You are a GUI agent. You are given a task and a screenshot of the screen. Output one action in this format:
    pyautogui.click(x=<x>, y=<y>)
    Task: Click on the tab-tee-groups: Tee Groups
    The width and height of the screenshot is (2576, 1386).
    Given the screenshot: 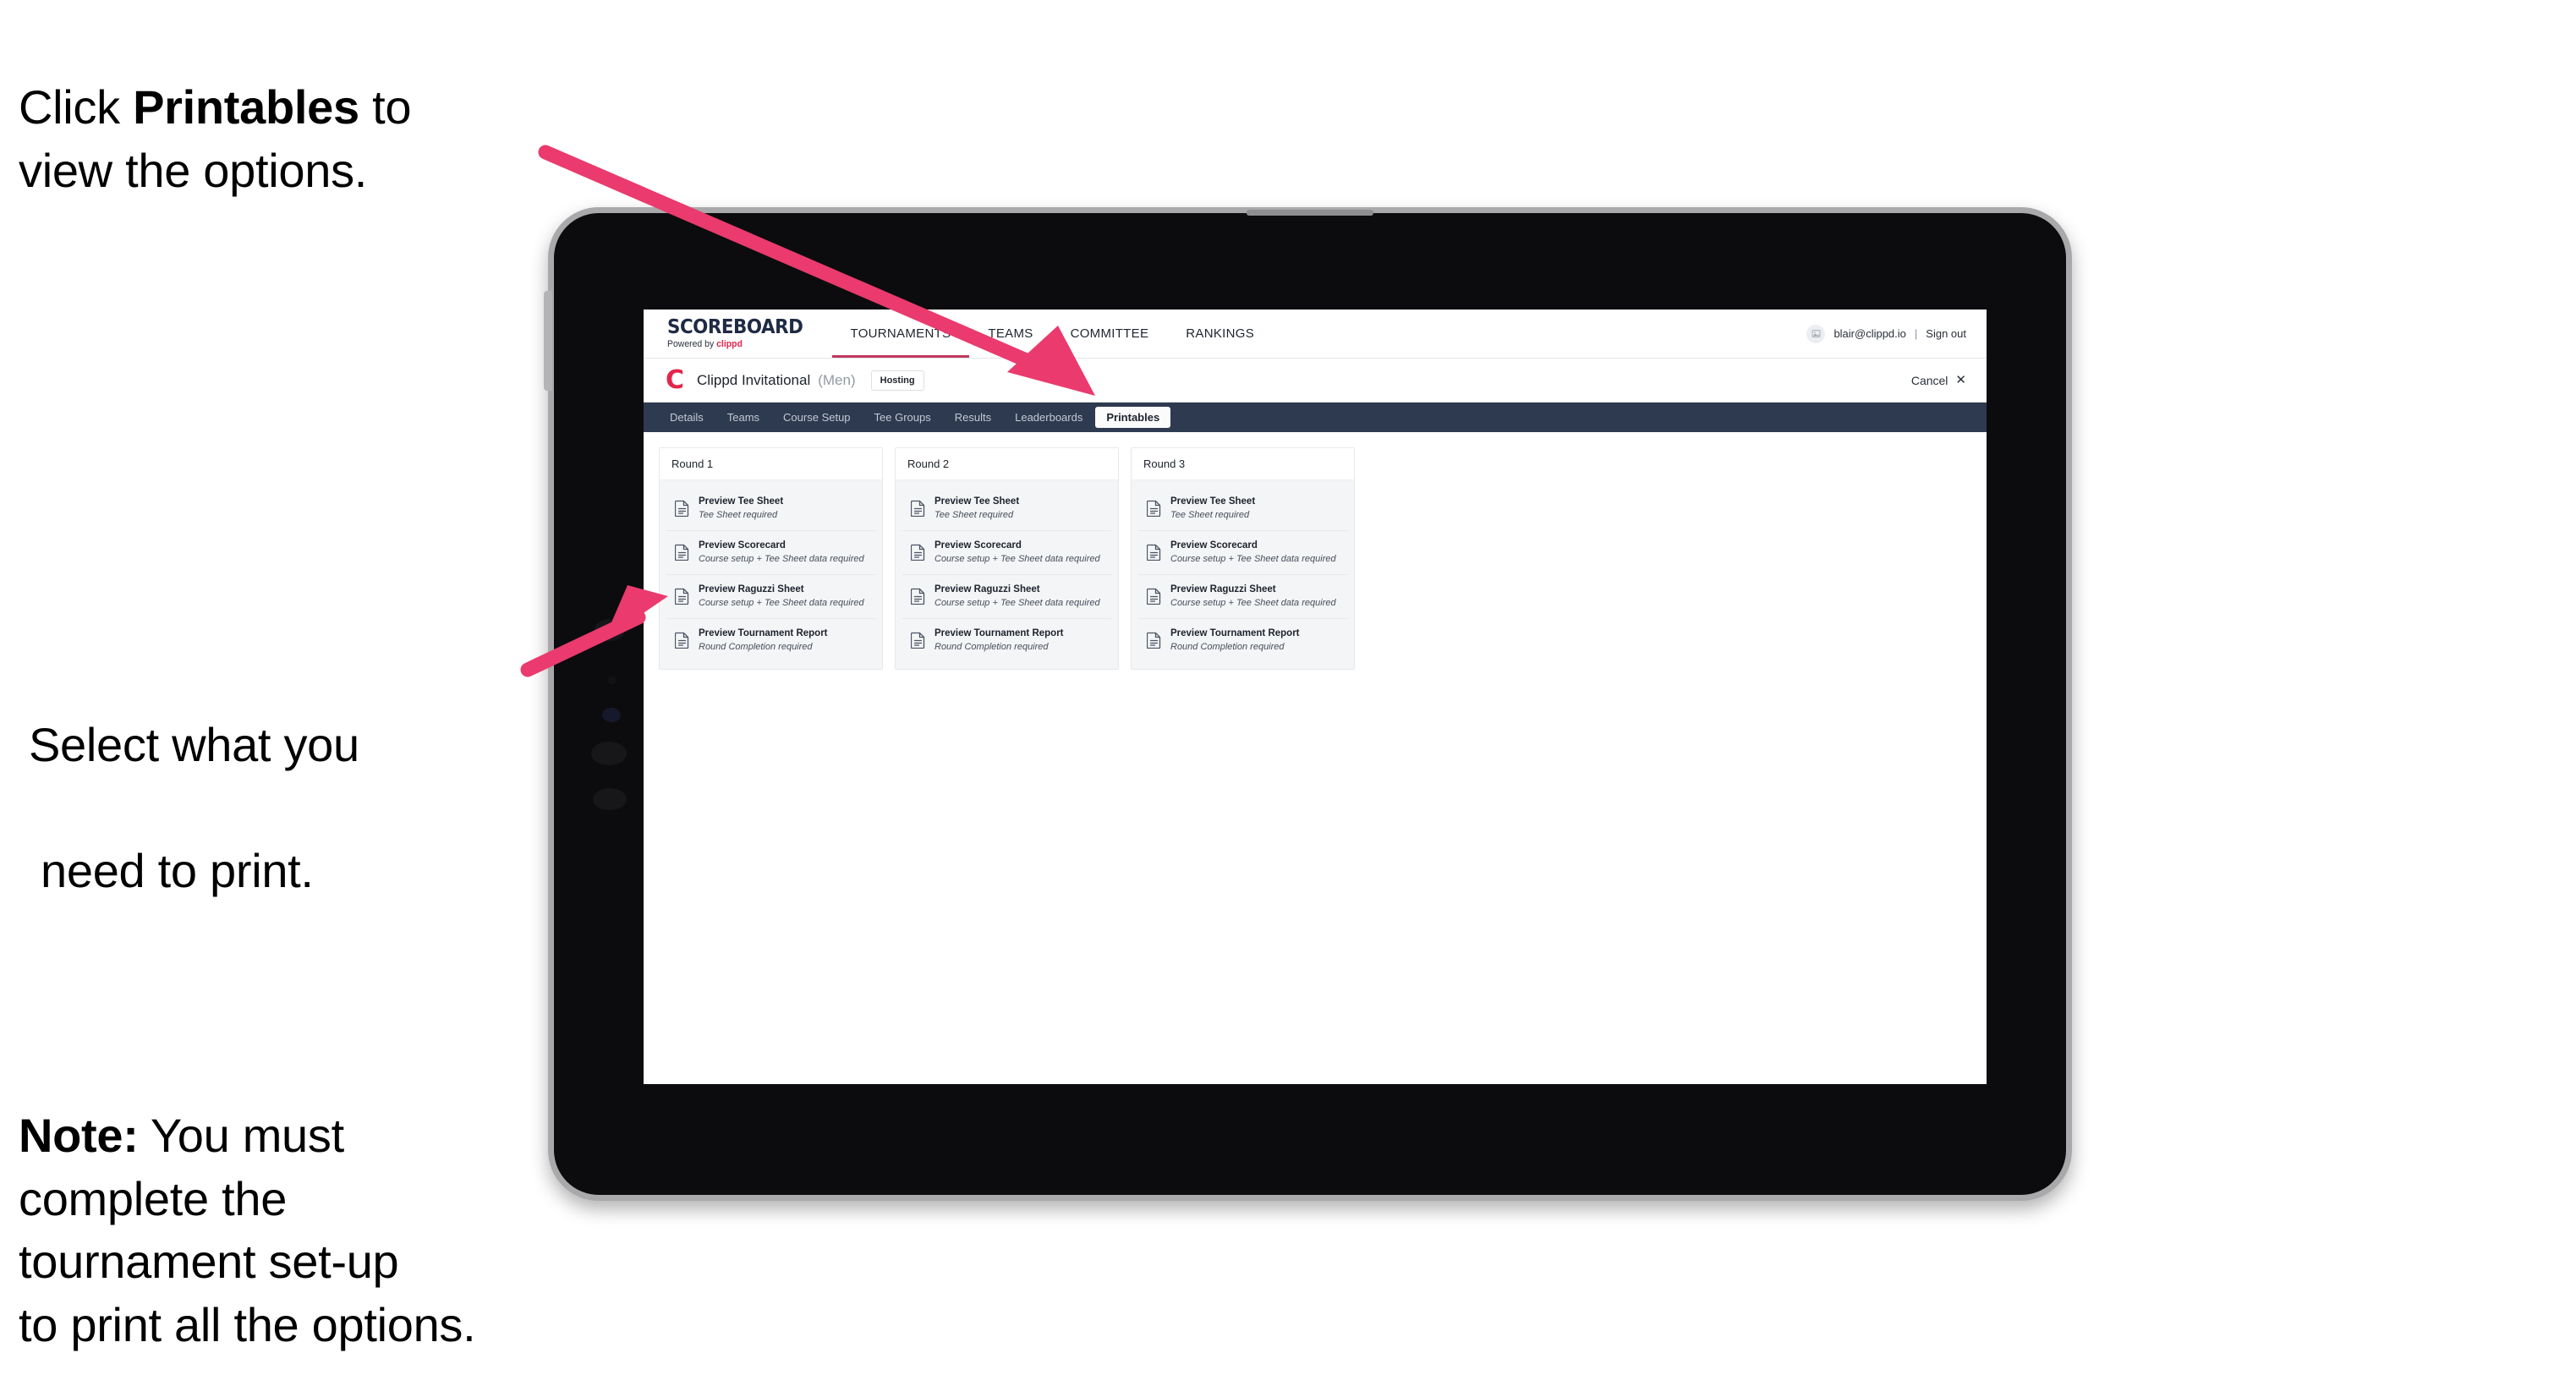 What is the action you would take?
    pyautogui.click(x=902, y=418)
    